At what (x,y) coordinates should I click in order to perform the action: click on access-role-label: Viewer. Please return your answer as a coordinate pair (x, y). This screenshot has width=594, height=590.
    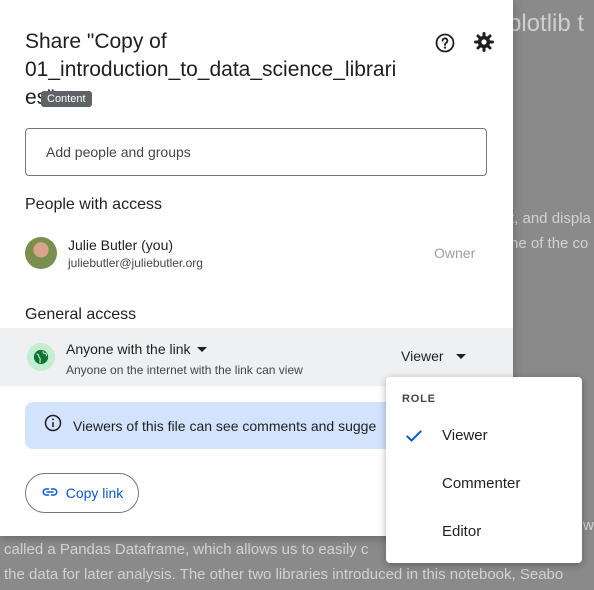
    Looking at the image, I should click on (422, 356).